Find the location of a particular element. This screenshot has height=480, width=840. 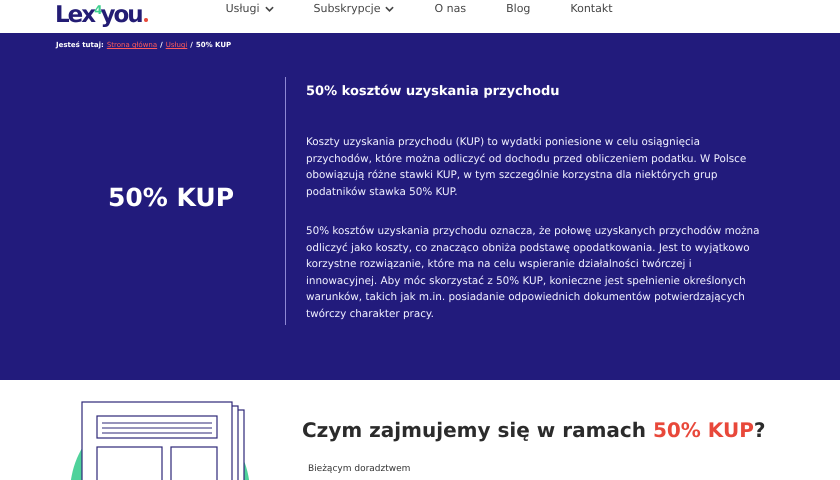

page-title: 50% KUP is located at coordinates (171, 198).